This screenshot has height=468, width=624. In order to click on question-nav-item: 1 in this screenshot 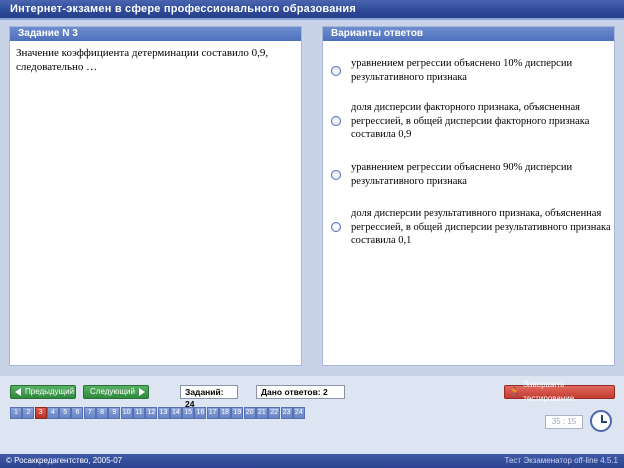, I will do `click(16, 413)`.